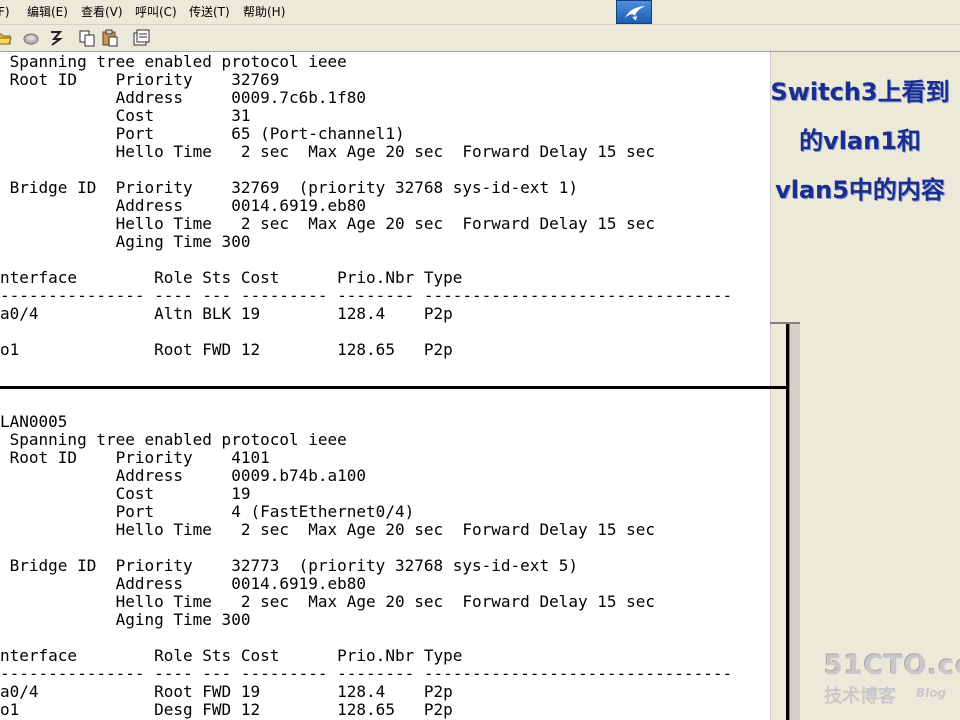 This screenshot has height=720, width=960. I want to click on terminal-line: Cost 19, so click(125, 493).